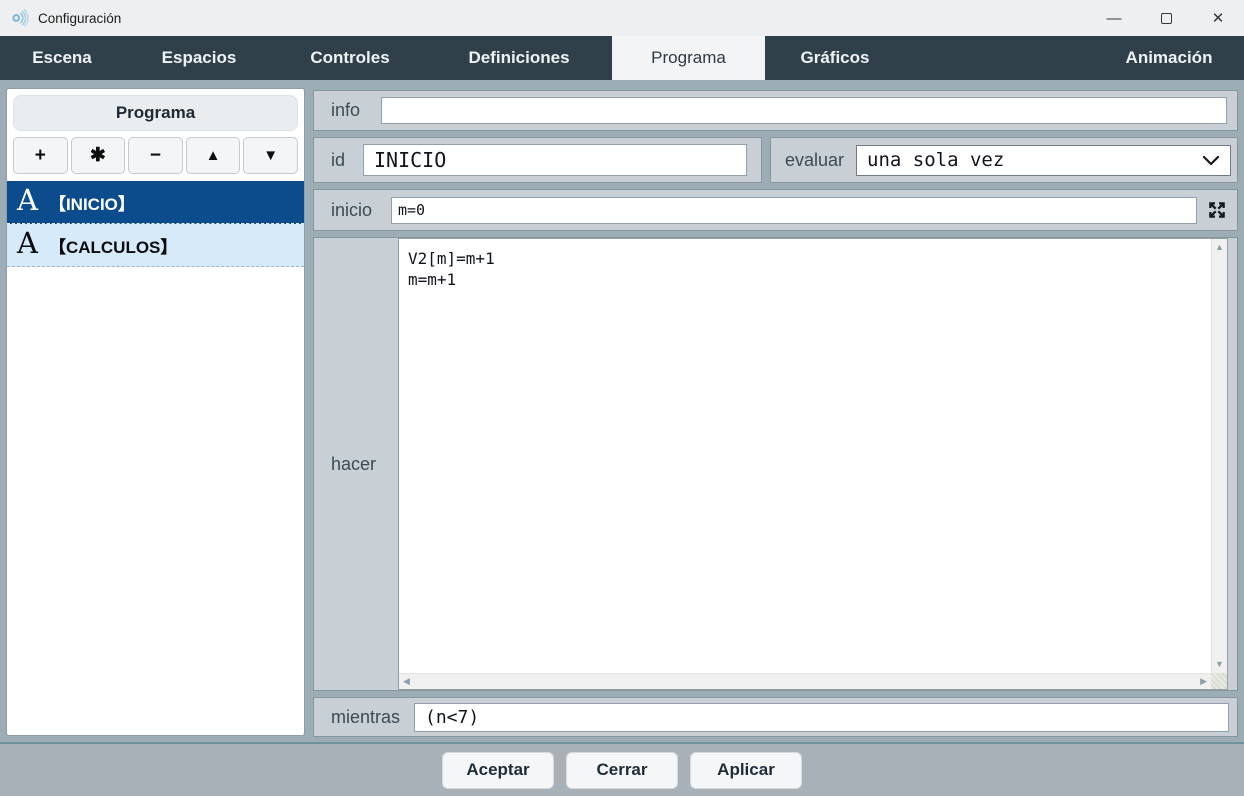 This screenshot has height=796, width=1244. I want to click on dialog-footer: Aceptar Cerrar Aplicar, so click(622, 769).